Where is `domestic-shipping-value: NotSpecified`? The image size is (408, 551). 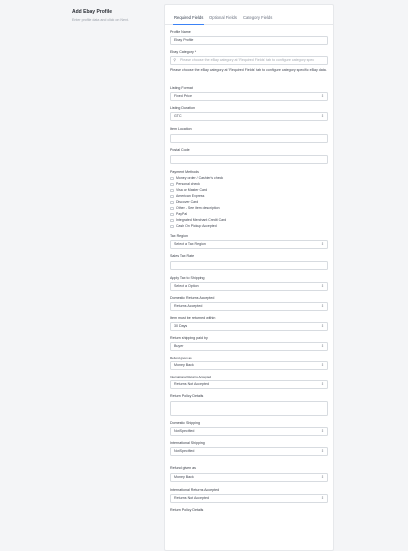 domestic-shipping-value: NotSpecified is located at coordinates (184, 431).